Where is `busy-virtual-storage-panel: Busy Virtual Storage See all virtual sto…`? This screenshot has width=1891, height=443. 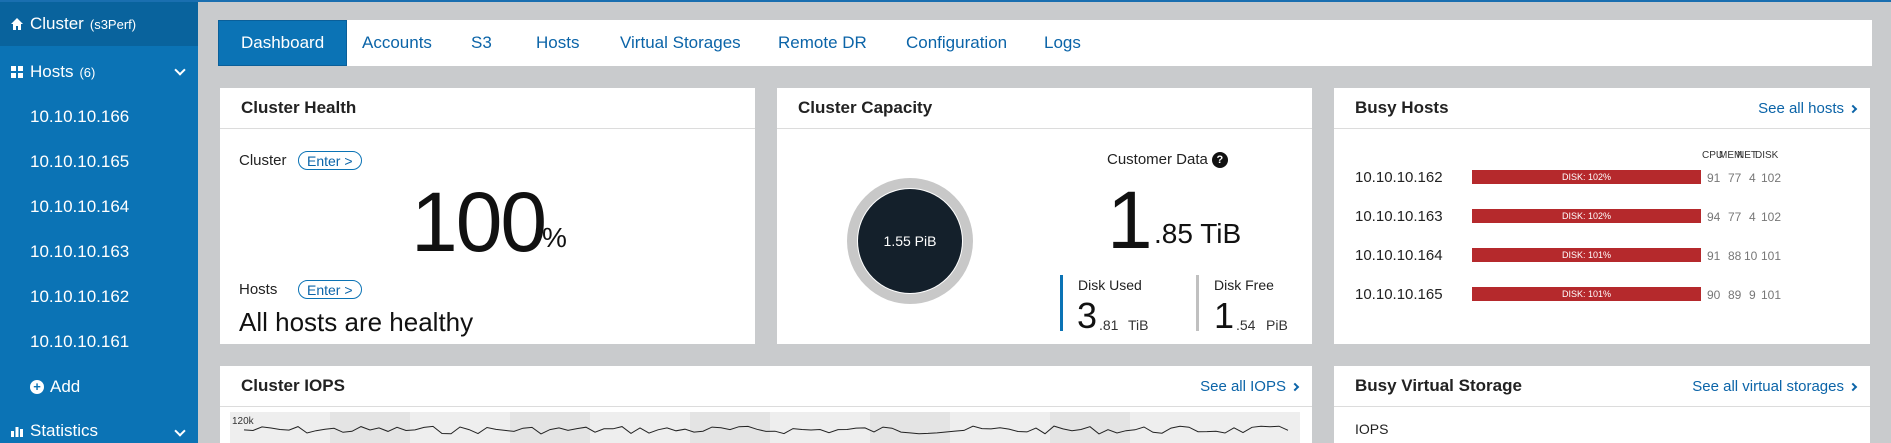 busy-virtual-storage-panel: Busy Virtual Storage See all virtual sto… is located at coordinates (1602, 404).